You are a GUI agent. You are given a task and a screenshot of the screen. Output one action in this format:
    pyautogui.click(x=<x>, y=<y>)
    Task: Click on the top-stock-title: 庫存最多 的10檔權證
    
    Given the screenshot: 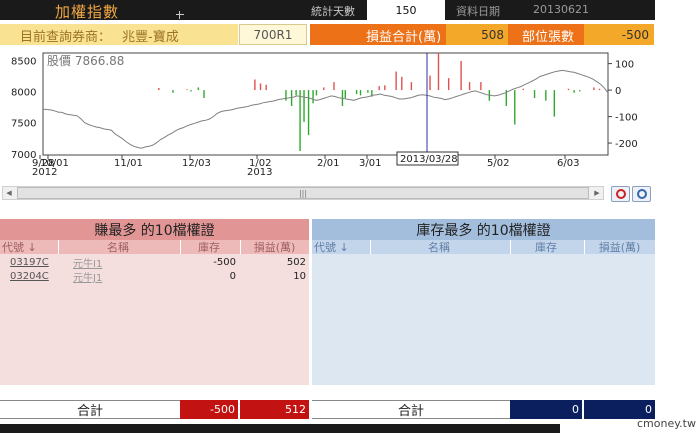 What is the action you would take?
    pyautogui.click(x=483, y=229)
    